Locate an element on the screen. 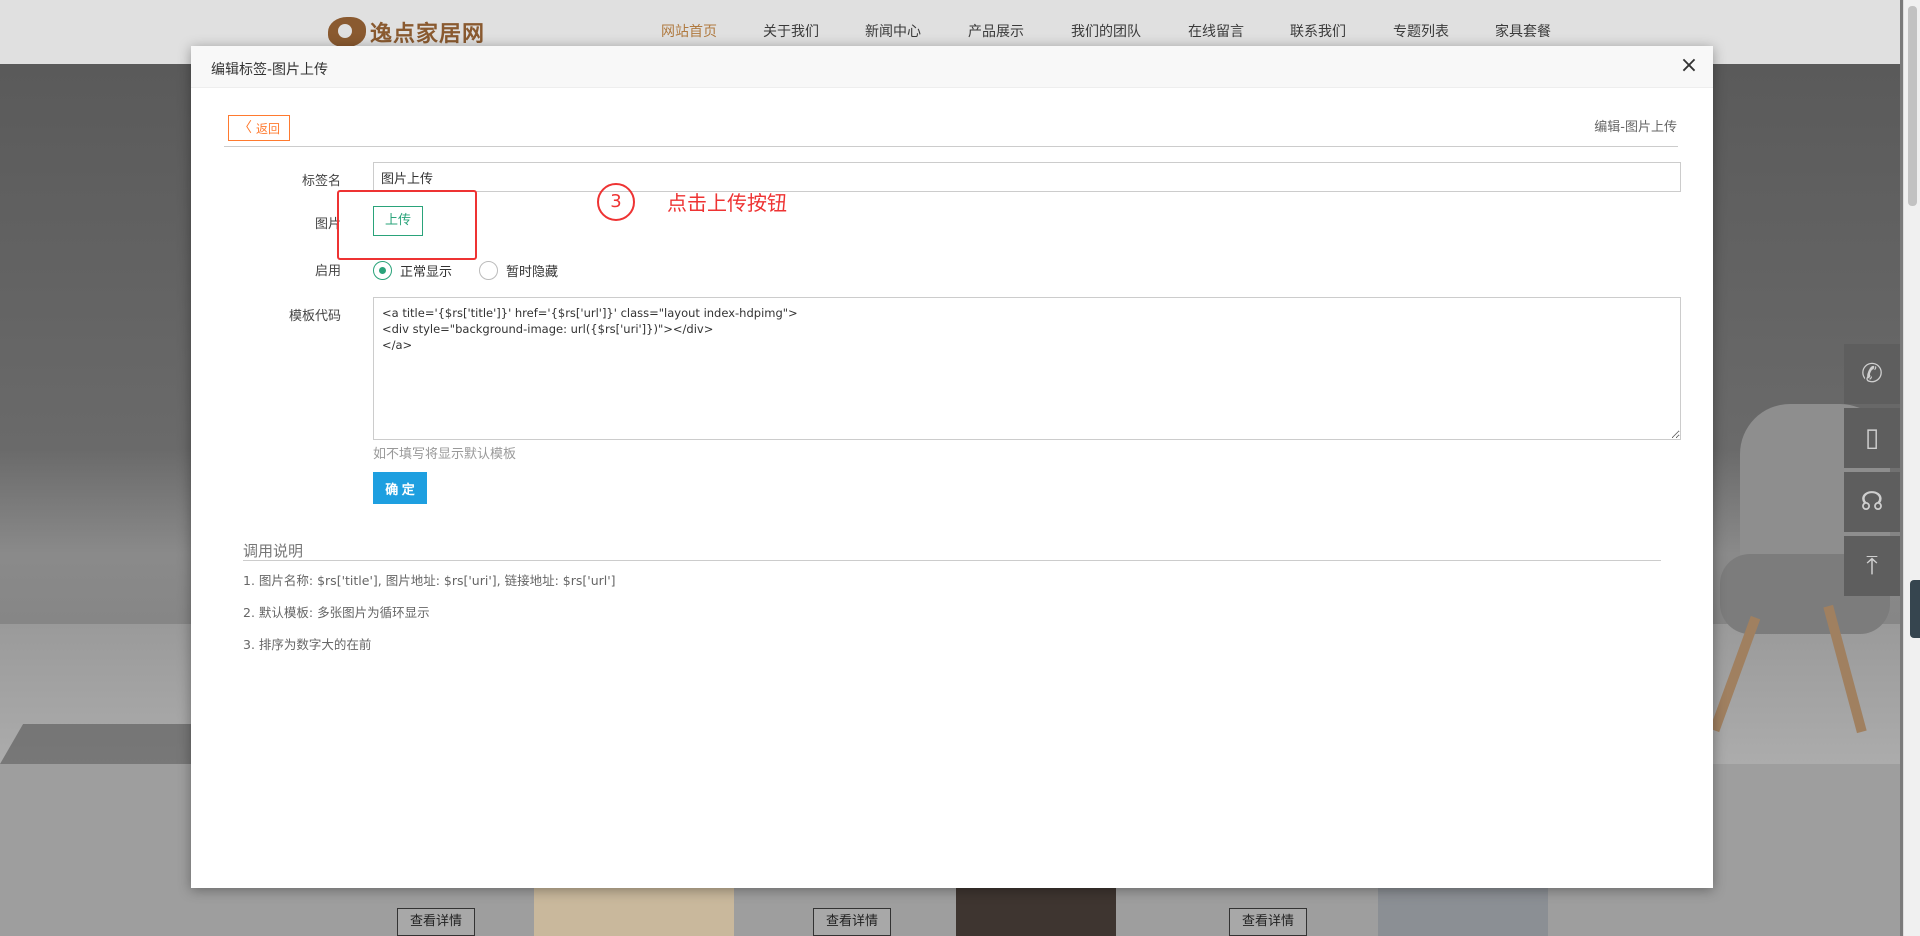 The width and height of the screenshot is (1920, 936). back-button: 〈 返回 is located at coordinates (259, 128).